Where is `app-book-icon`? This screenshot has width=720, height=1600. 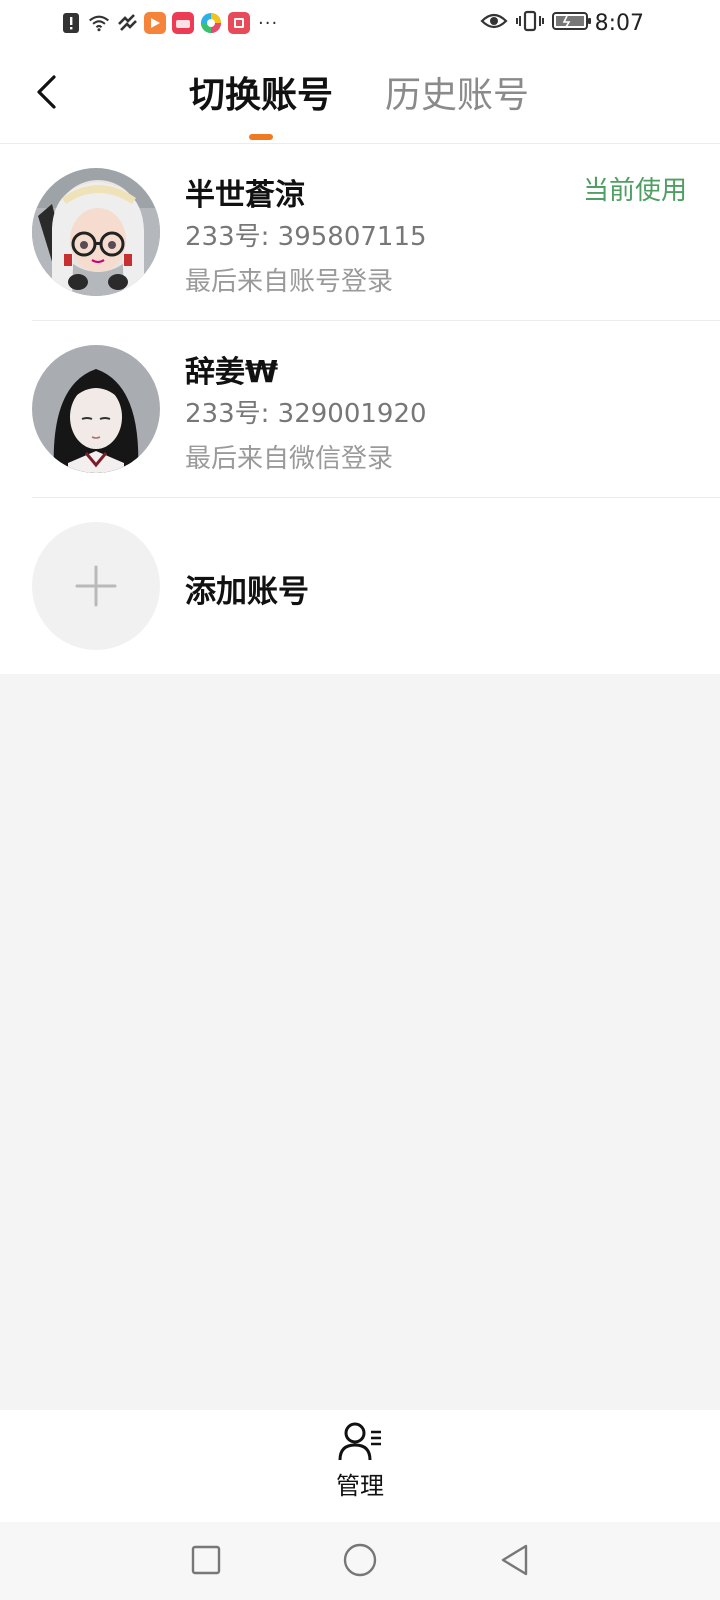 app-book-icon is located at coordinates (239, 23).